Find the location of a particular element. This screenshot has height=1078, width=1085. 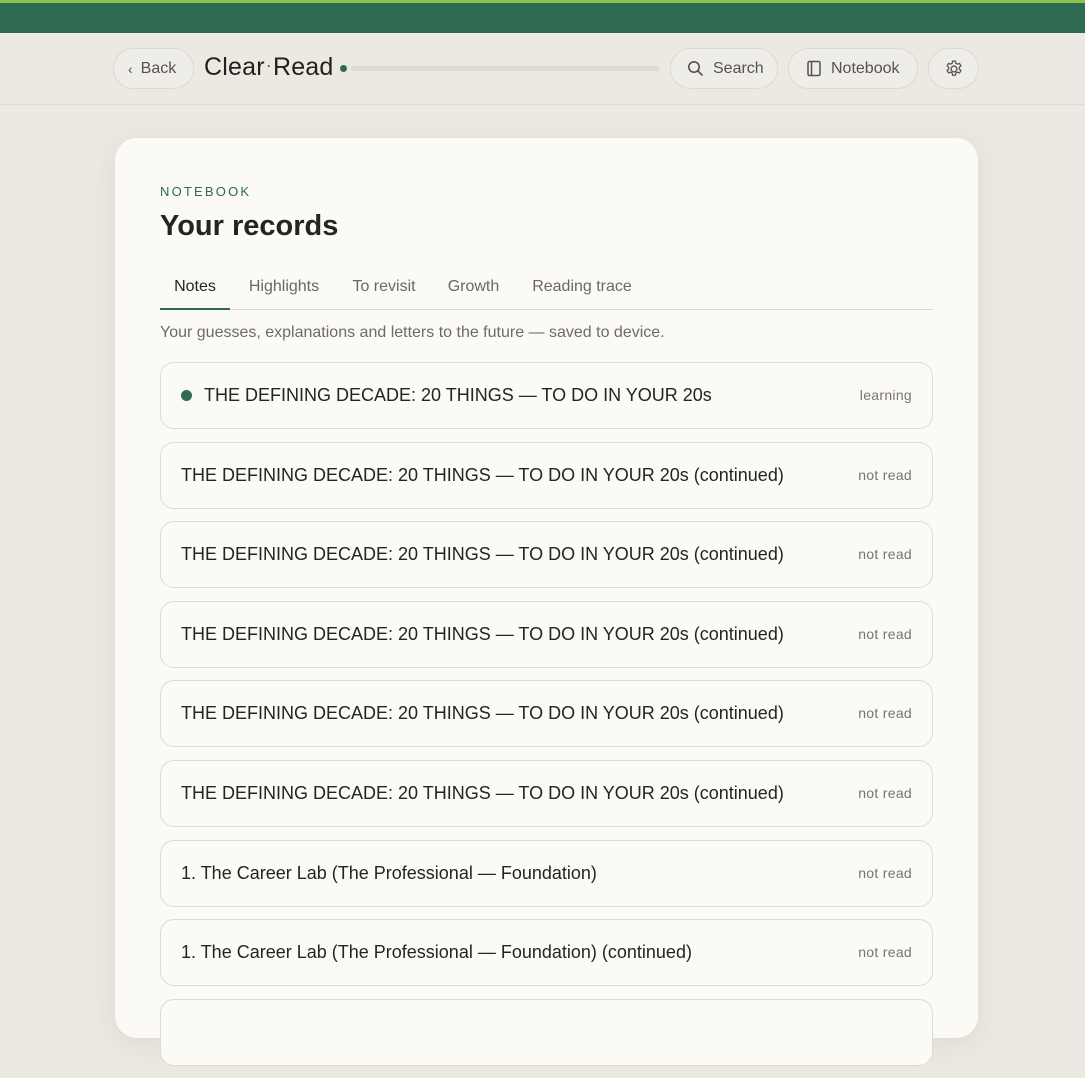

active-indicator-dot is located at coordinates (186, 395).